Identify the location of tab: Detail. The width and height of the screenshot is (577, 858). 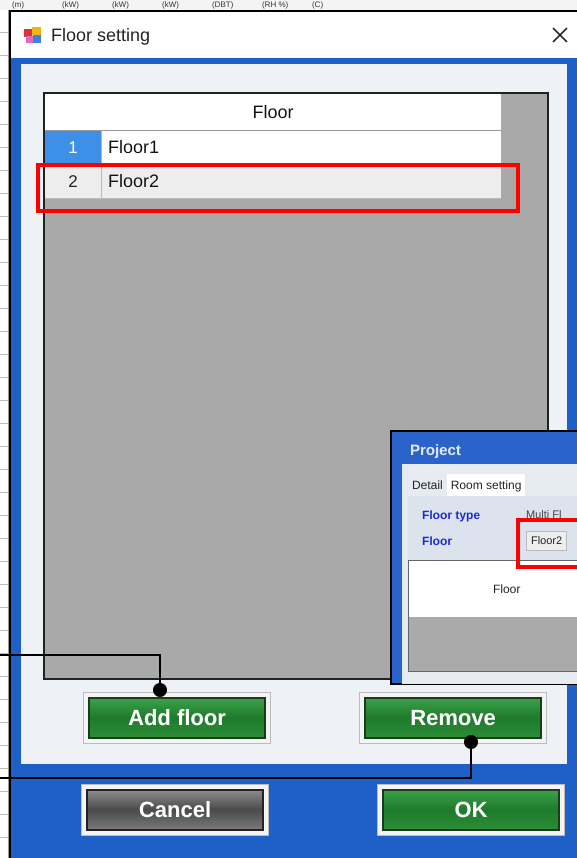
(427, 485).